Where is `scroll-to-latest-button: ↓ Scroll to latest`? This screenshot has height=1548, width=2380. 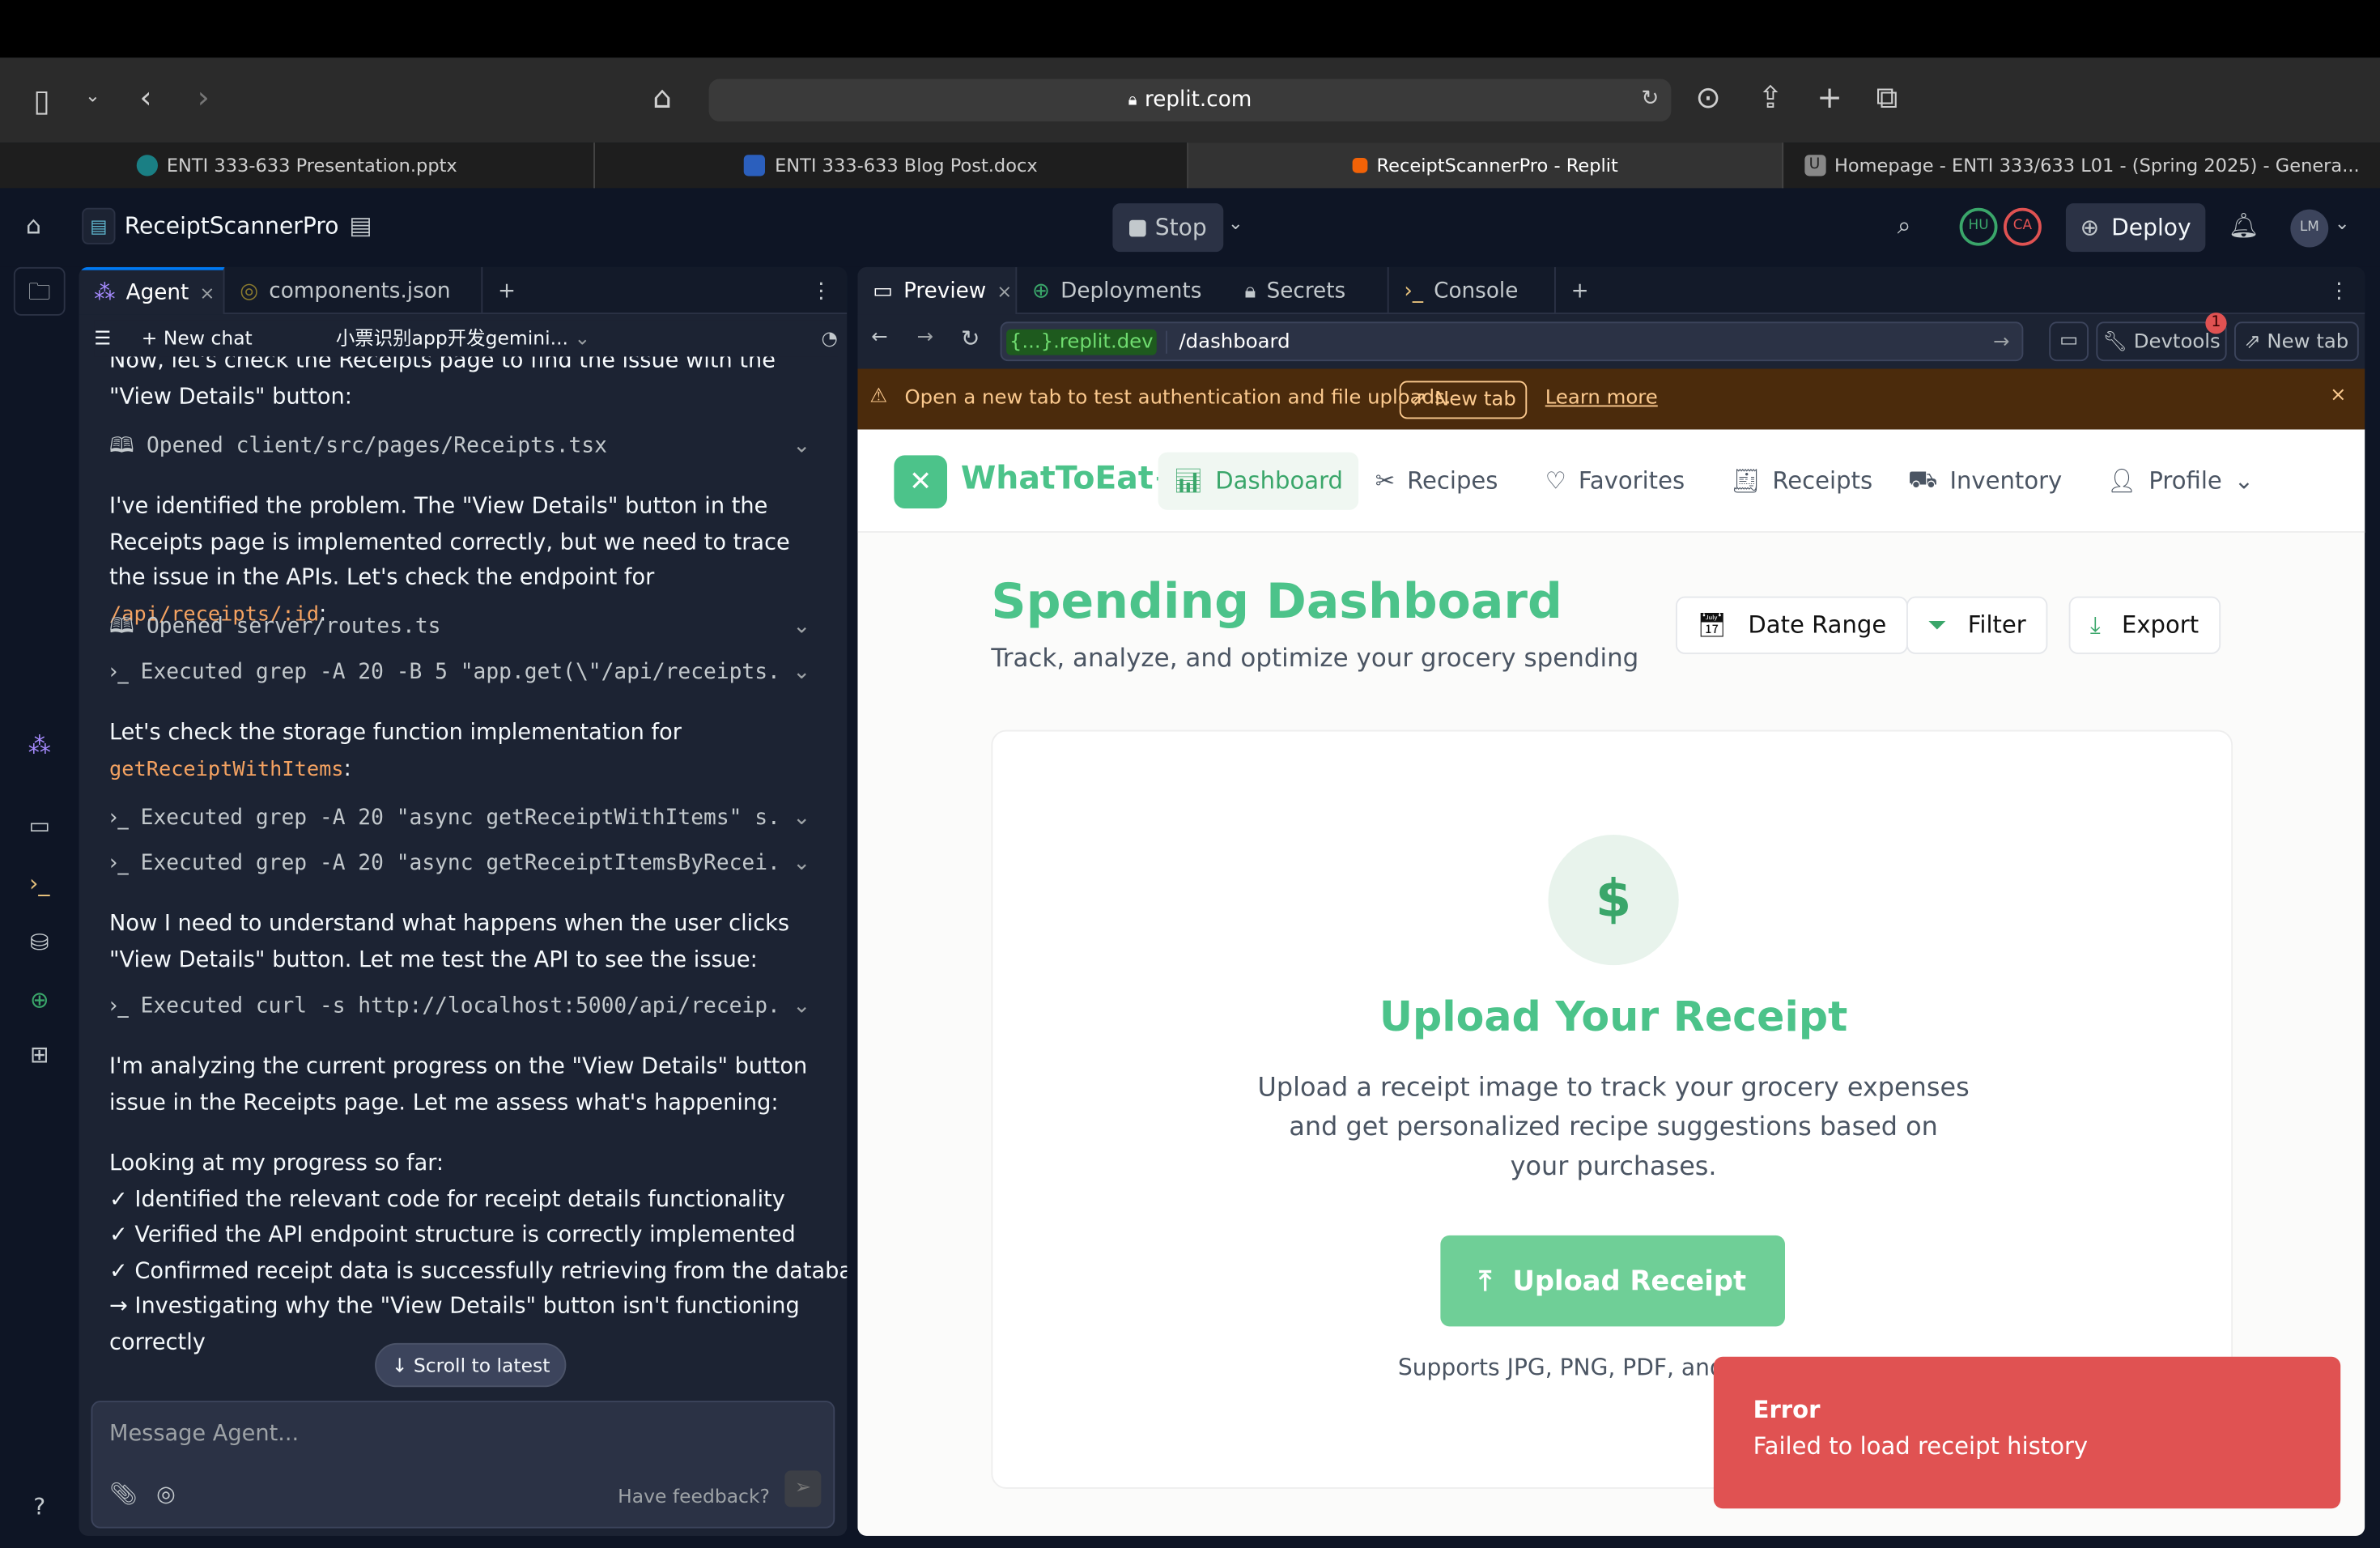 scroll-to-latest-button: ↓ Scroll to latest is located at coordinates (471, 1365).